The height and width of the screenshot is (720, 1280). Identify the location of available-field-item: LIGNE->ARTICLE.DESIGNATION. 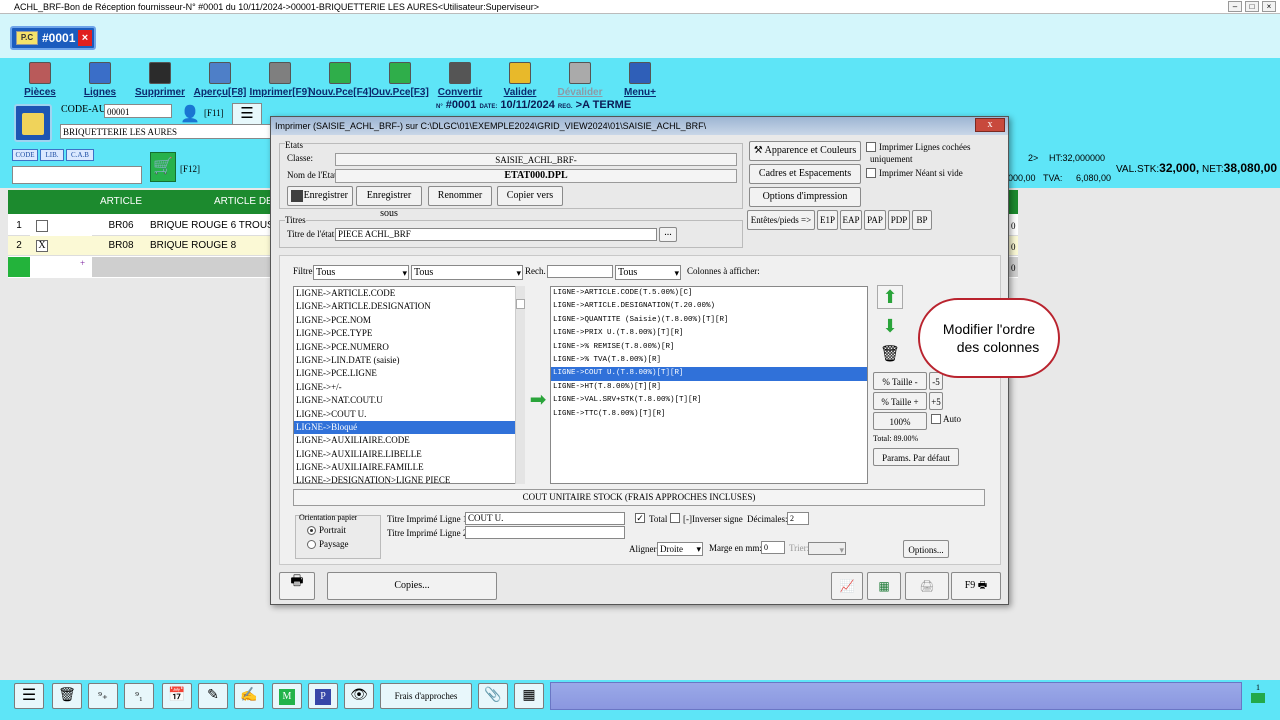
(409, 306).